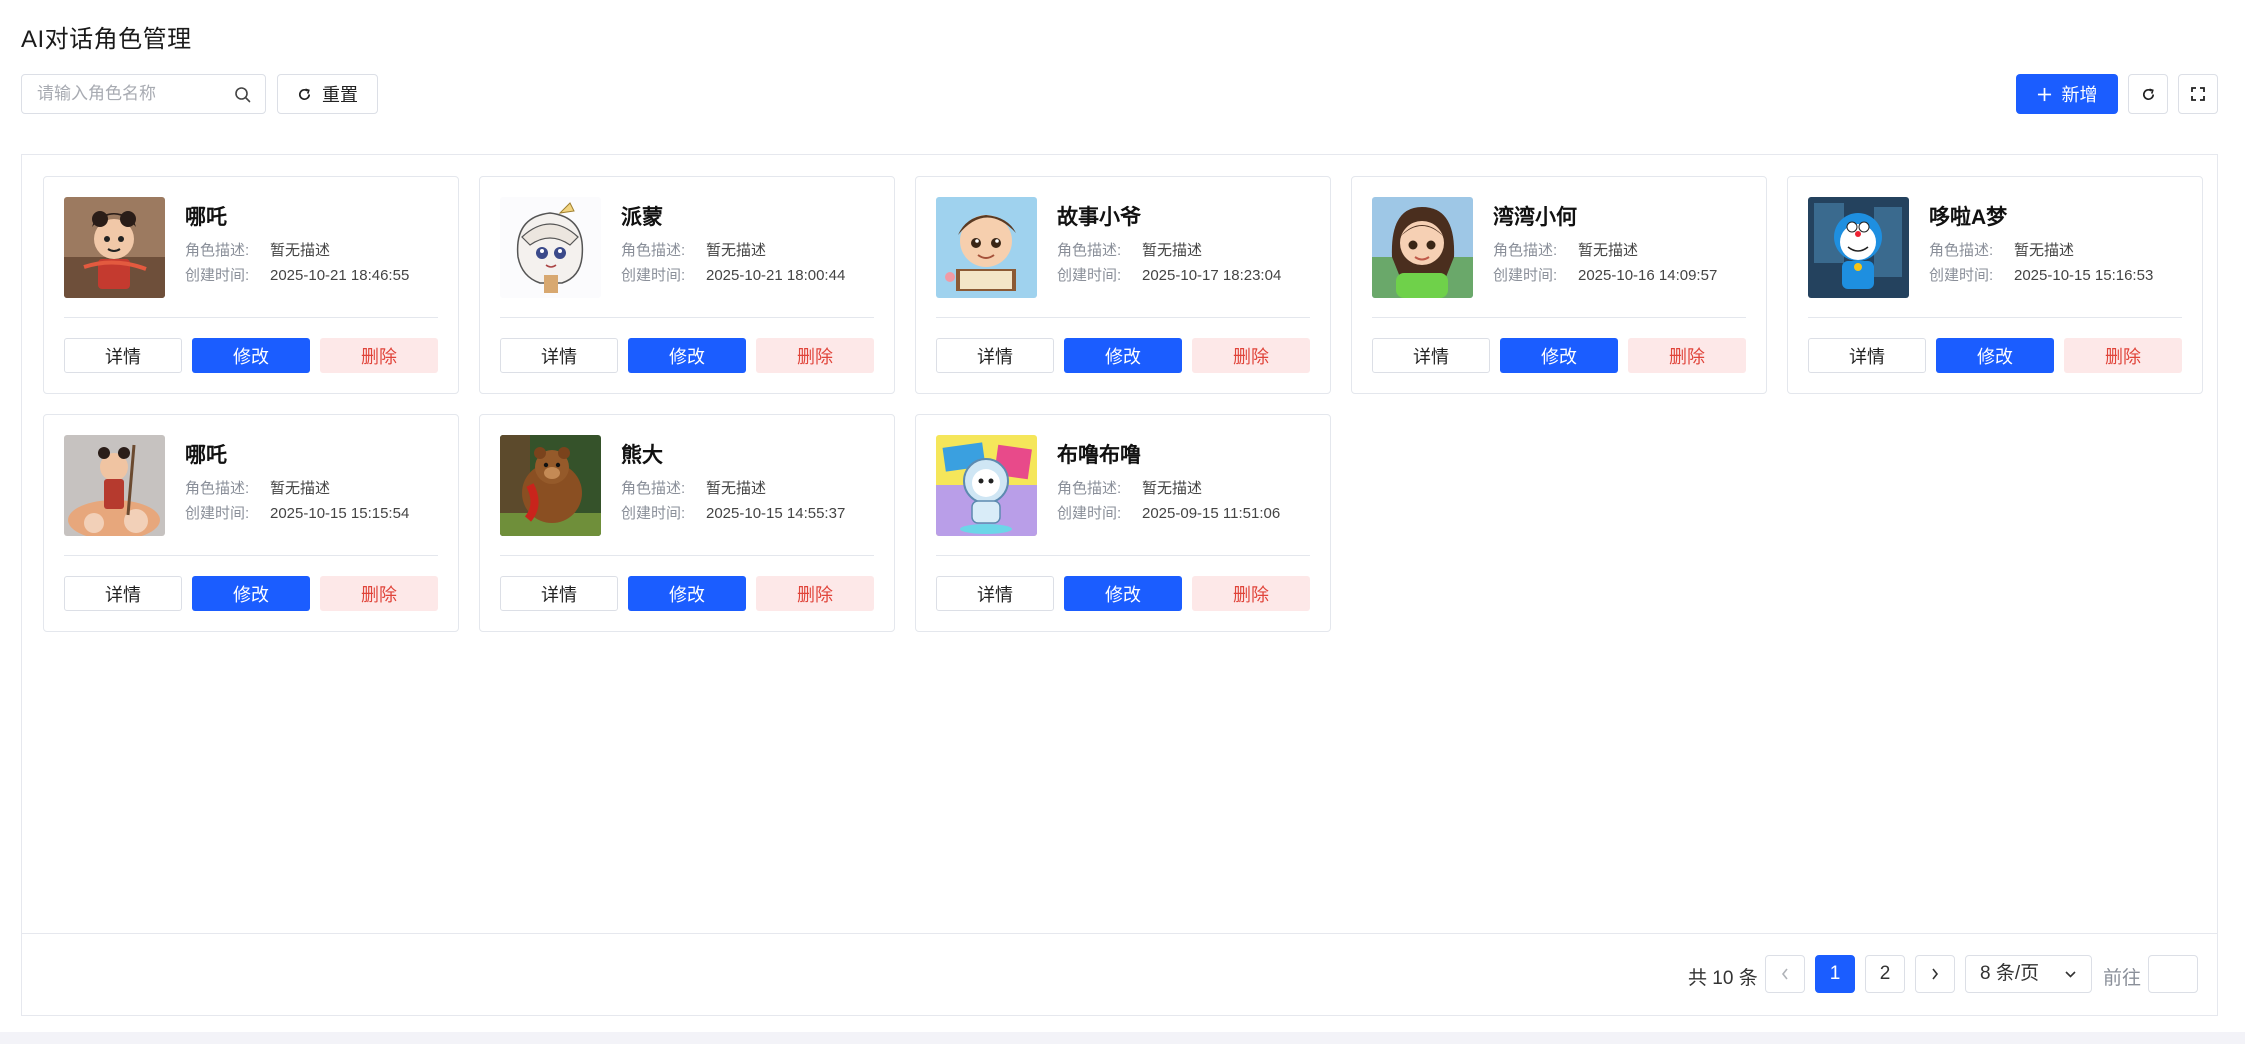  I want to click on role-created-time: 创建时间: 2025-10-21 18:00:44, so click(733, 274).